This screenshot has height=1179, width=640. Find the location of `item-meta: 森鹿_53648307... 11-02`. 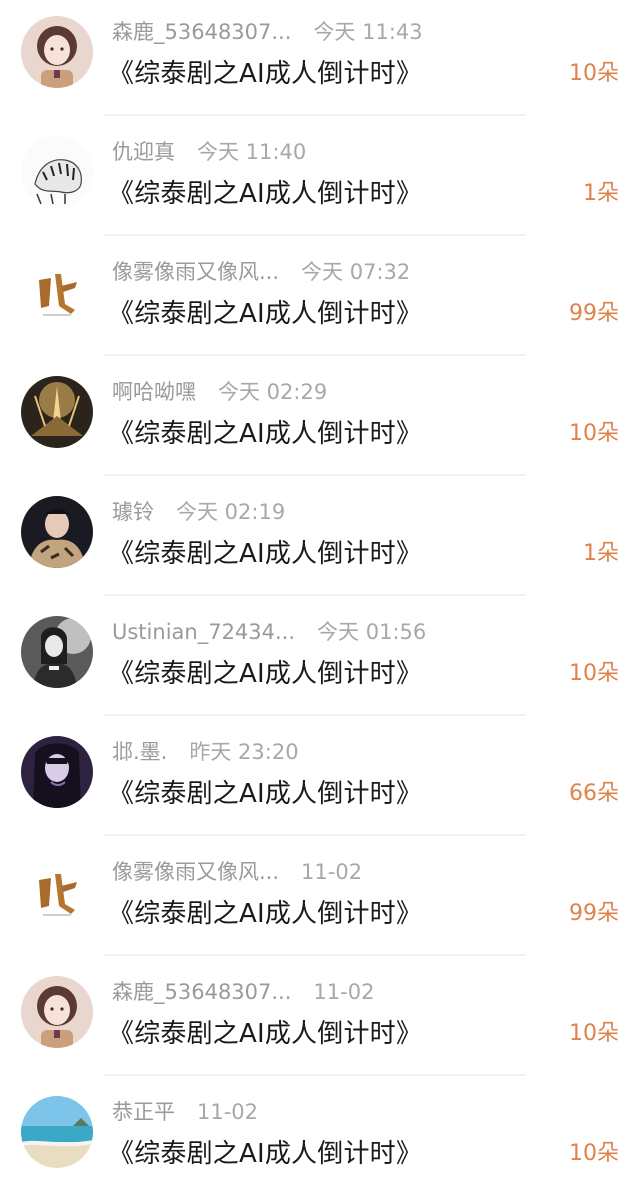

item-meta: 森鹿_53648307... 11-02 is located at coordinates (243, 992).